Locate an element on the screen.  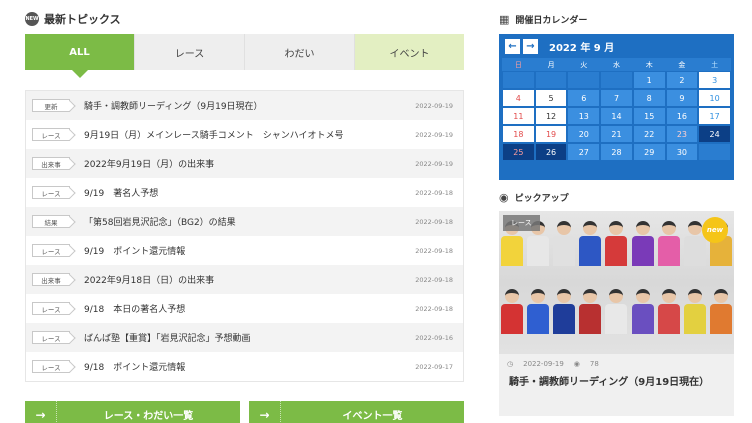
category-badge: 結果 is located at coordinates (51, 221).